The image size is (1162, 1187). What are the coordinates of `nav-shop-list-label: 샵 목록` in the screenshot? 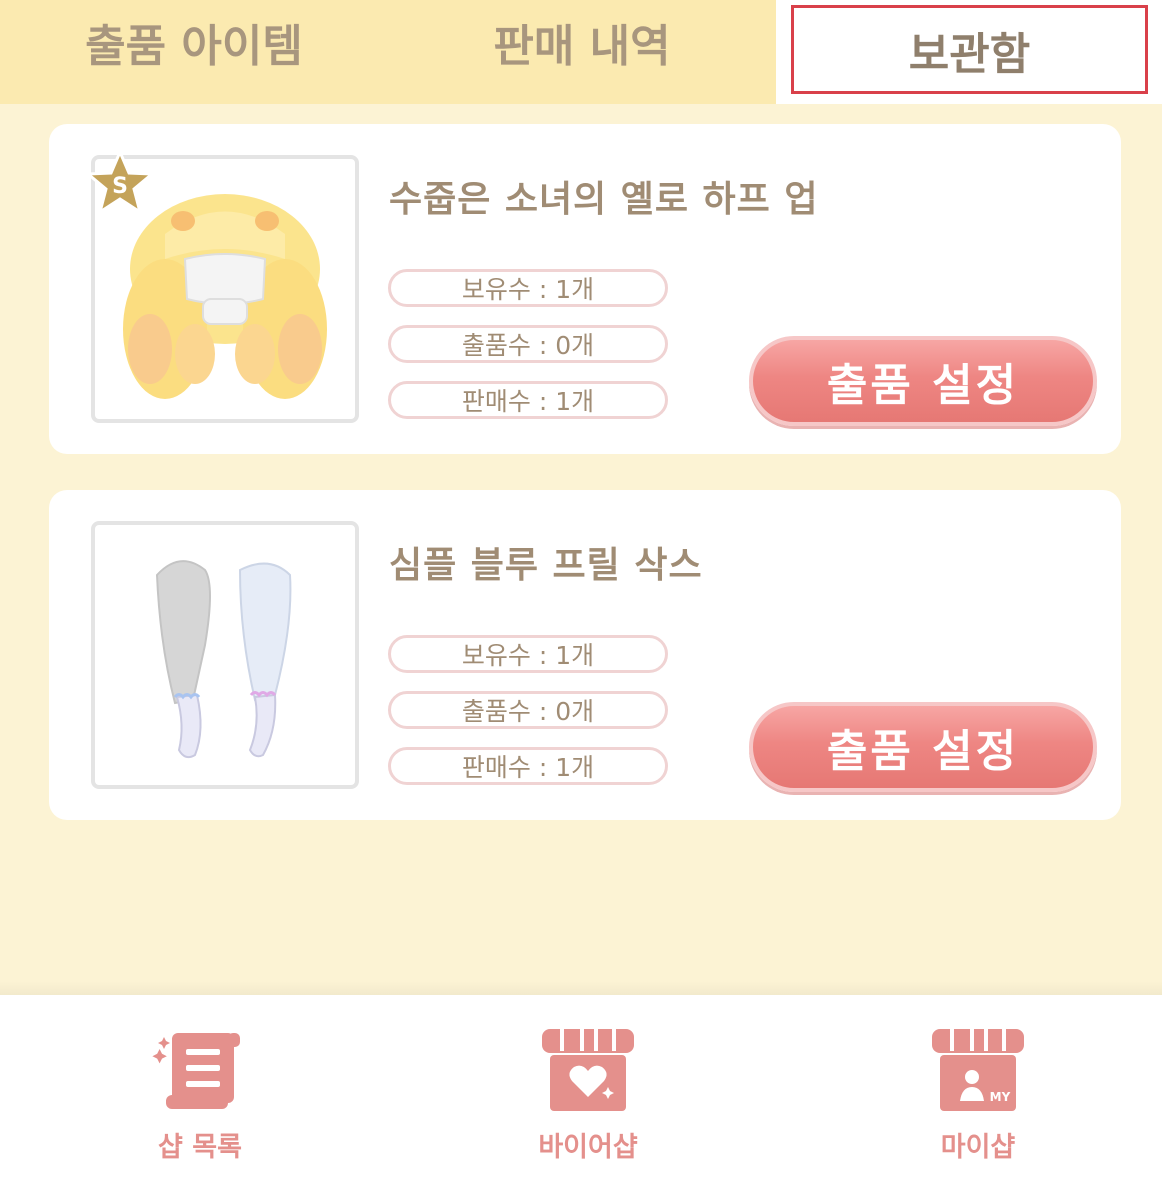 It's located at (200, 1147).